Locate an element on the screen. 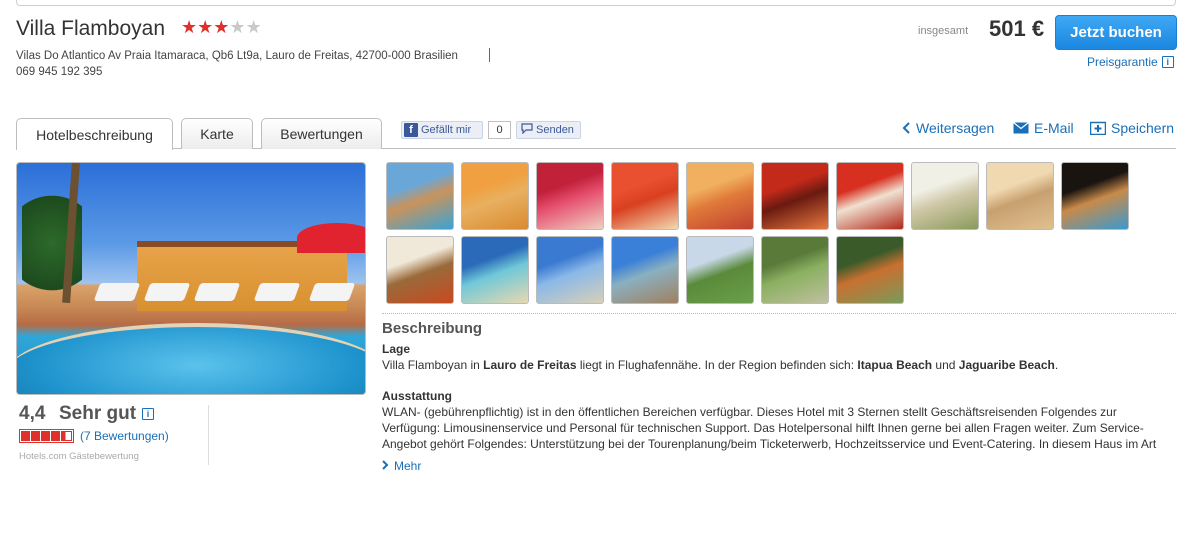  email-link: E-Mail is located at coordinates (1043, 128).